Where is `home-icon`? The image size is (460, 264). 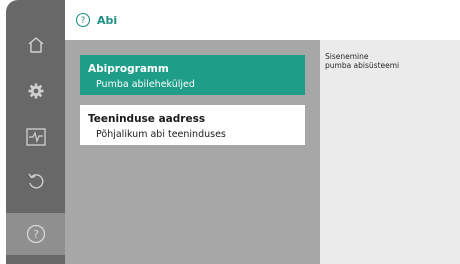
home-icon is located at coordinates (35, 45).